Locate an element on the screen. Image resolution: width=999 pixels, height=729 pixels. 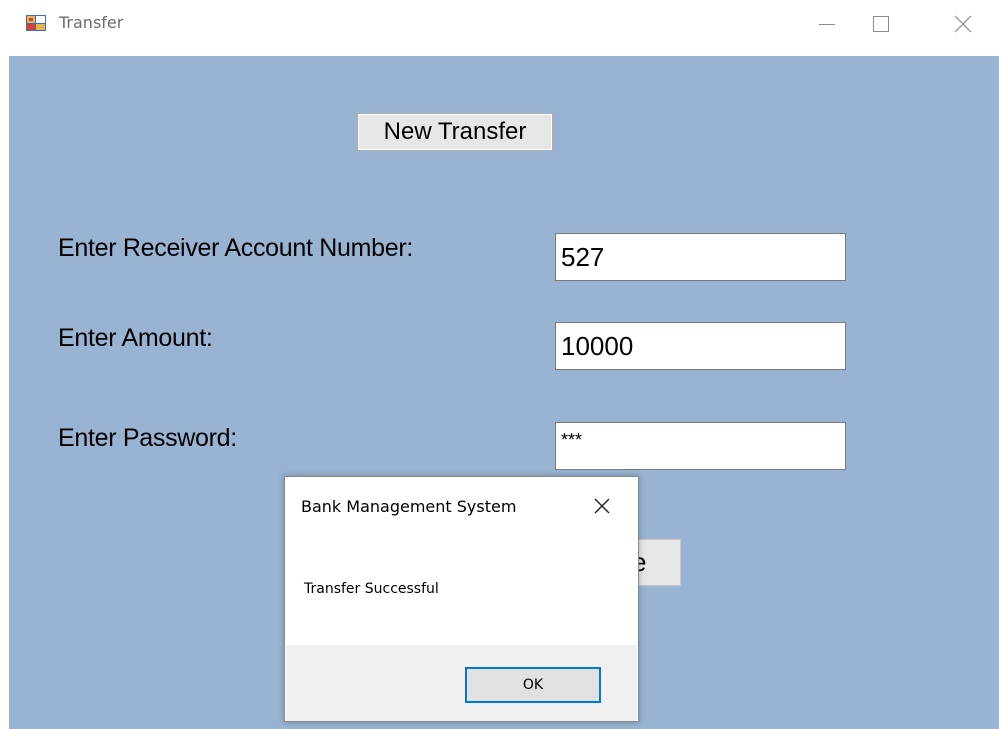
title-bar: Transfer is located at coordinates (499, 26).